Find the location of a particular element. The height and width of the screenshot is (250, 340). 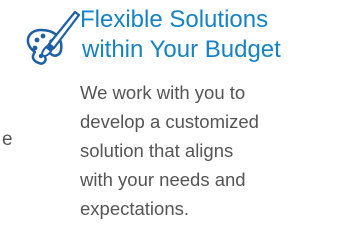

paint-palette-brush-icon is located at coordinates (53, 37).